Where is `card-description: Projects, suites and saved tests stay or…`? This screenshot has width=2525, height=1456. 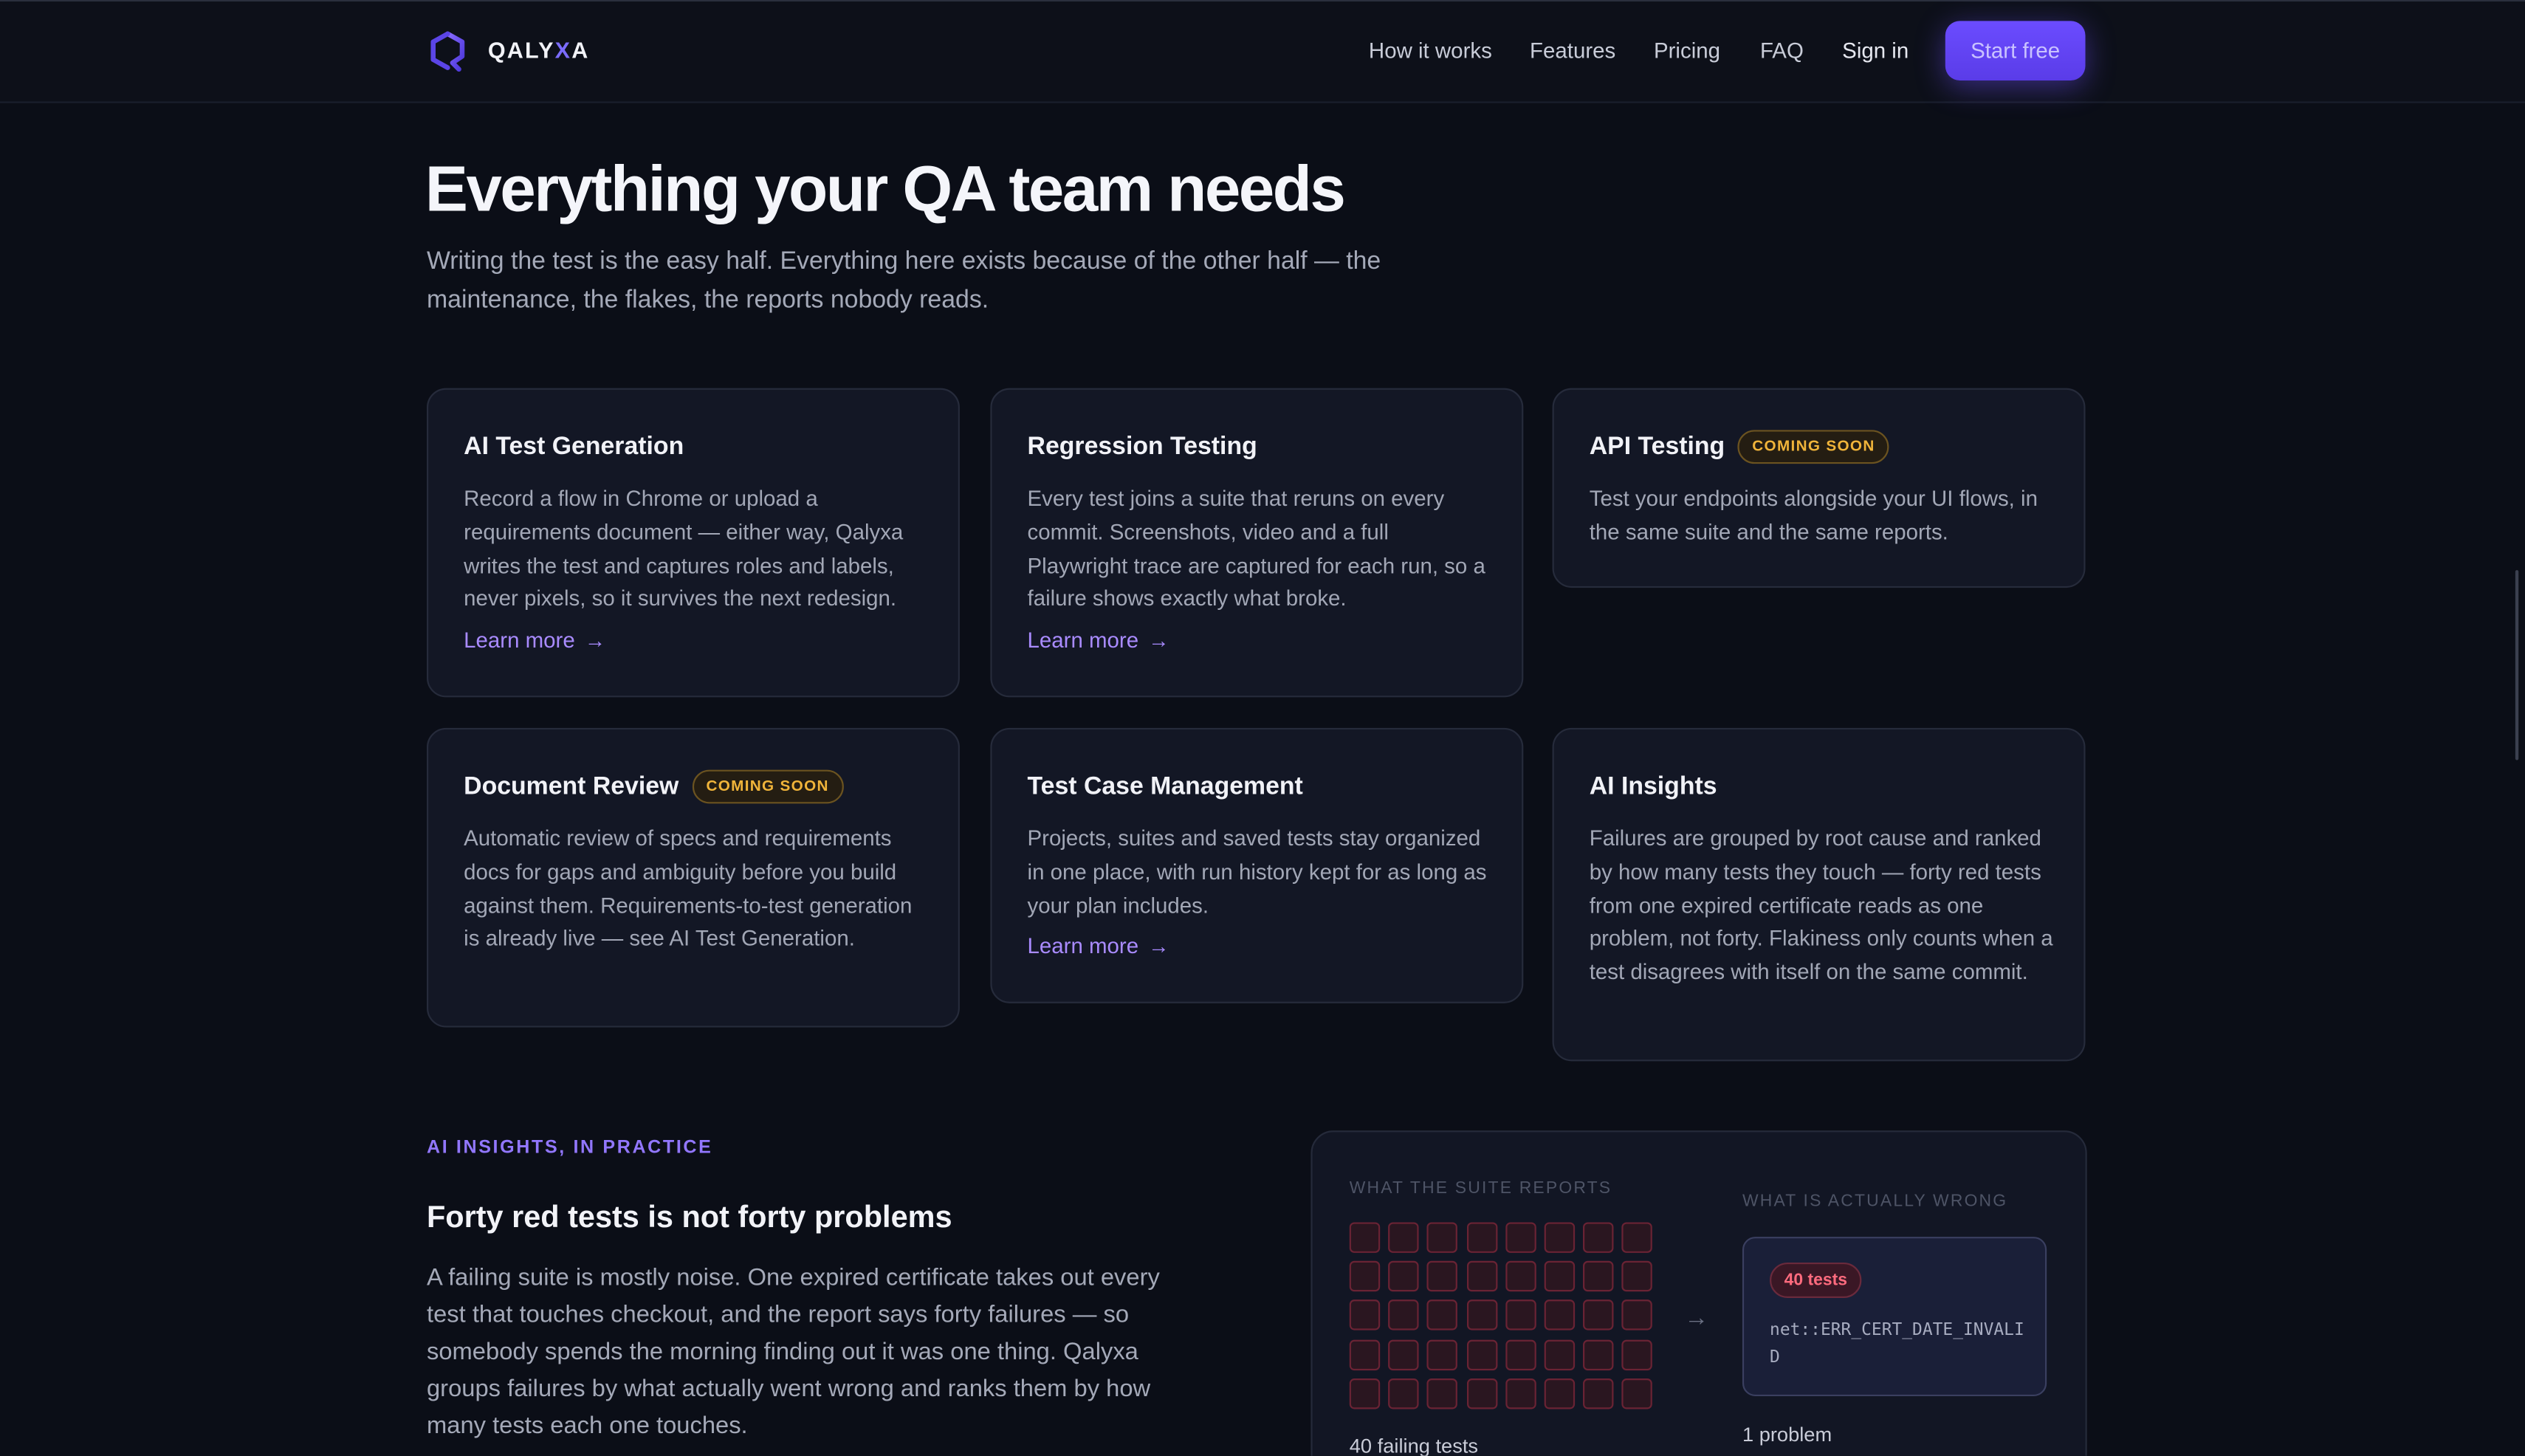 card-description: Projects, suites and saved tests stay or… is located at coordinates (1257, 872).